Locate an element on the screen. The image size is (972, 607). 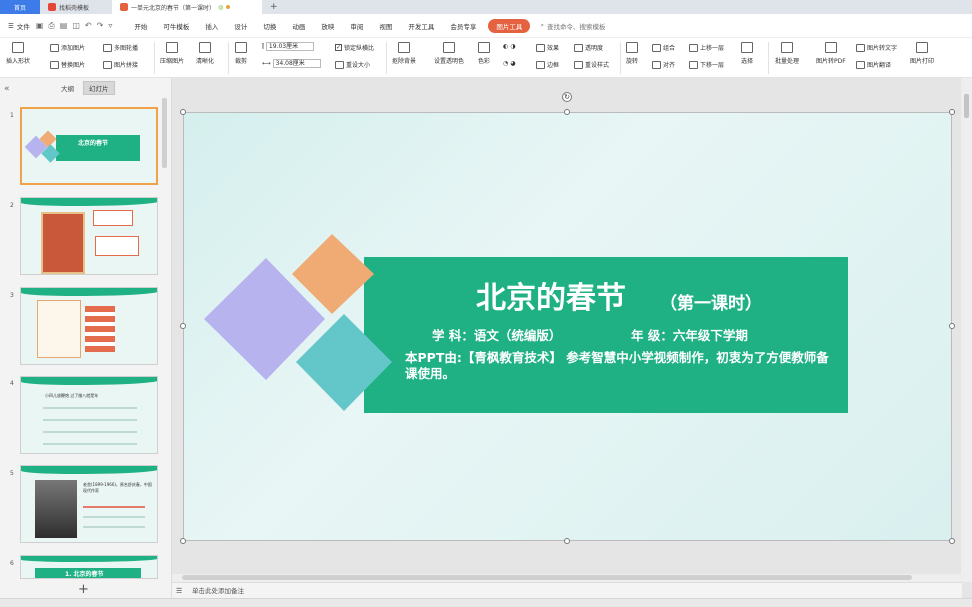
height-input: 19.03厘米 is located at coordinates (289, 46).